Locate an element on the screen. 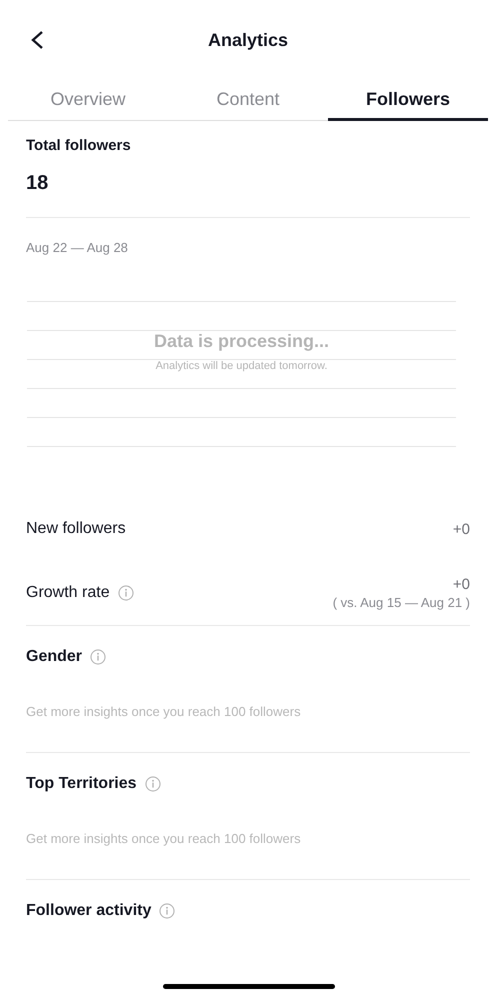 Image resolution: width=496 pixels, height=998 pixels. comparison-note: ( vs. Aug 15 — Aug 21 ) is located at coordinates (401, 602).